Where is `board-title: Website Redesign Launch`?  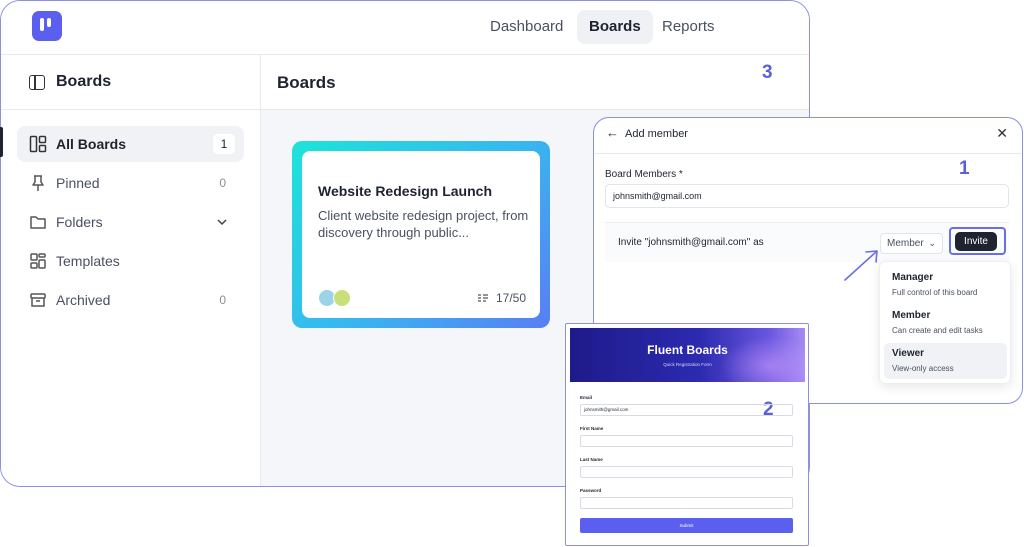 board-title: Website Redesign Launch is located at coordinates (405, 191).